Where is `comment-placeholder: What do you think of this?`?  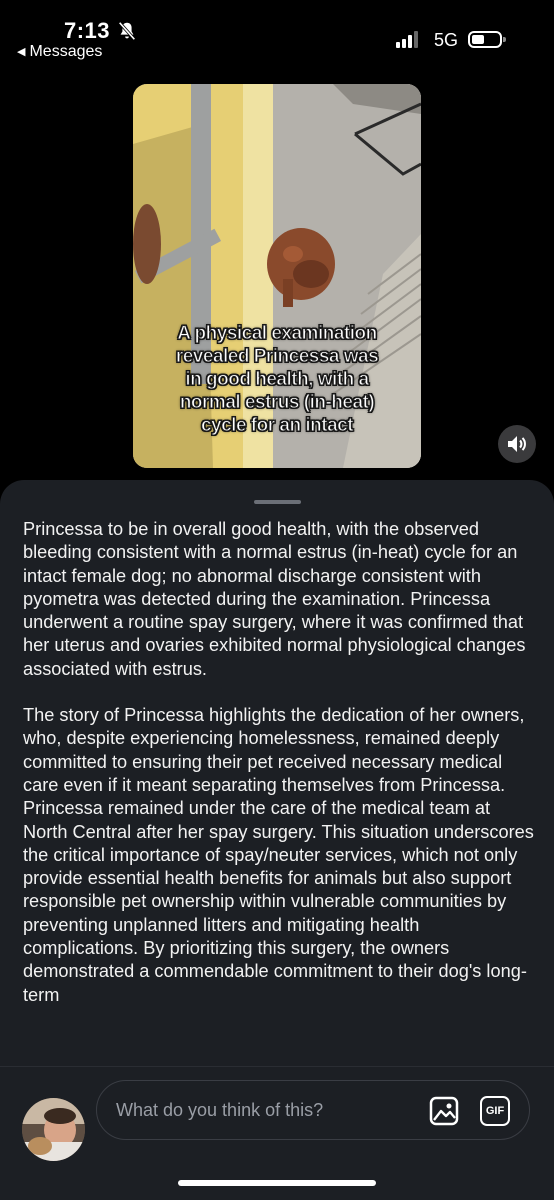 comment-placeholder: What do you think of this? is located at coordinates (220, 1110).